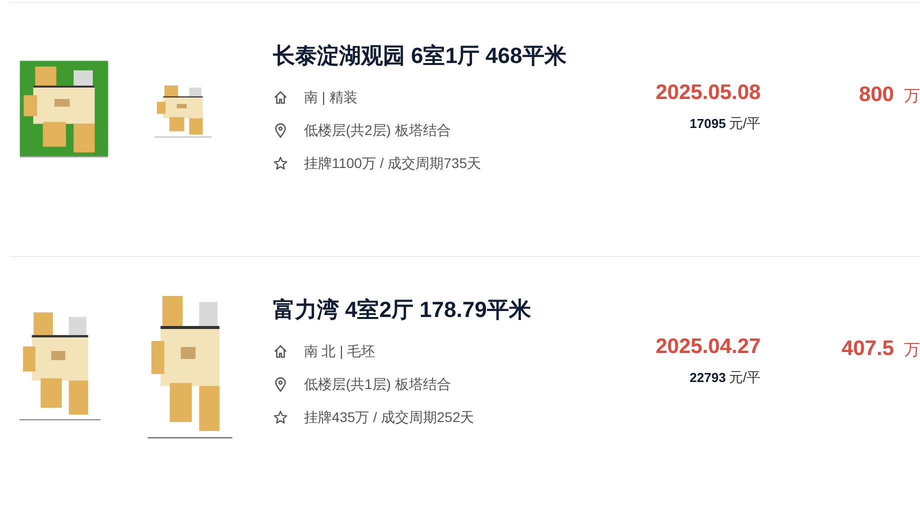  I want to click on listing-info-text: 挂牌435万 / 成交周期252天, so click(389, 417).